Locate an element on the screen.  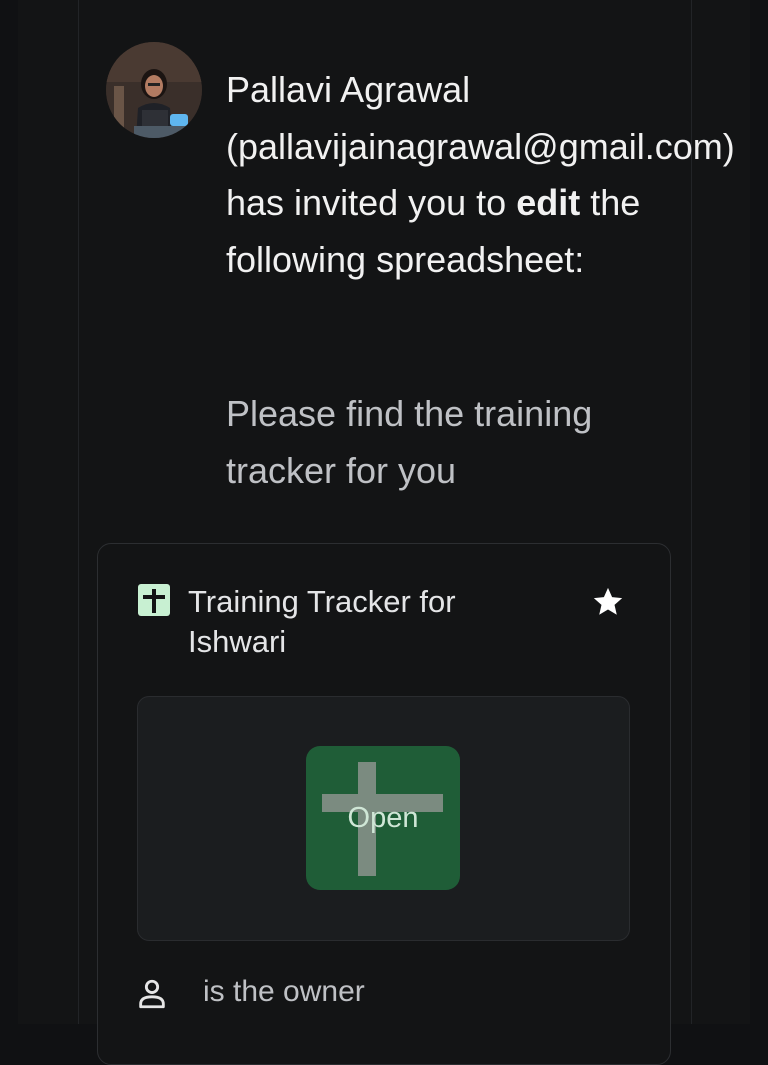
star-icon is located at coordinates (608, 602).